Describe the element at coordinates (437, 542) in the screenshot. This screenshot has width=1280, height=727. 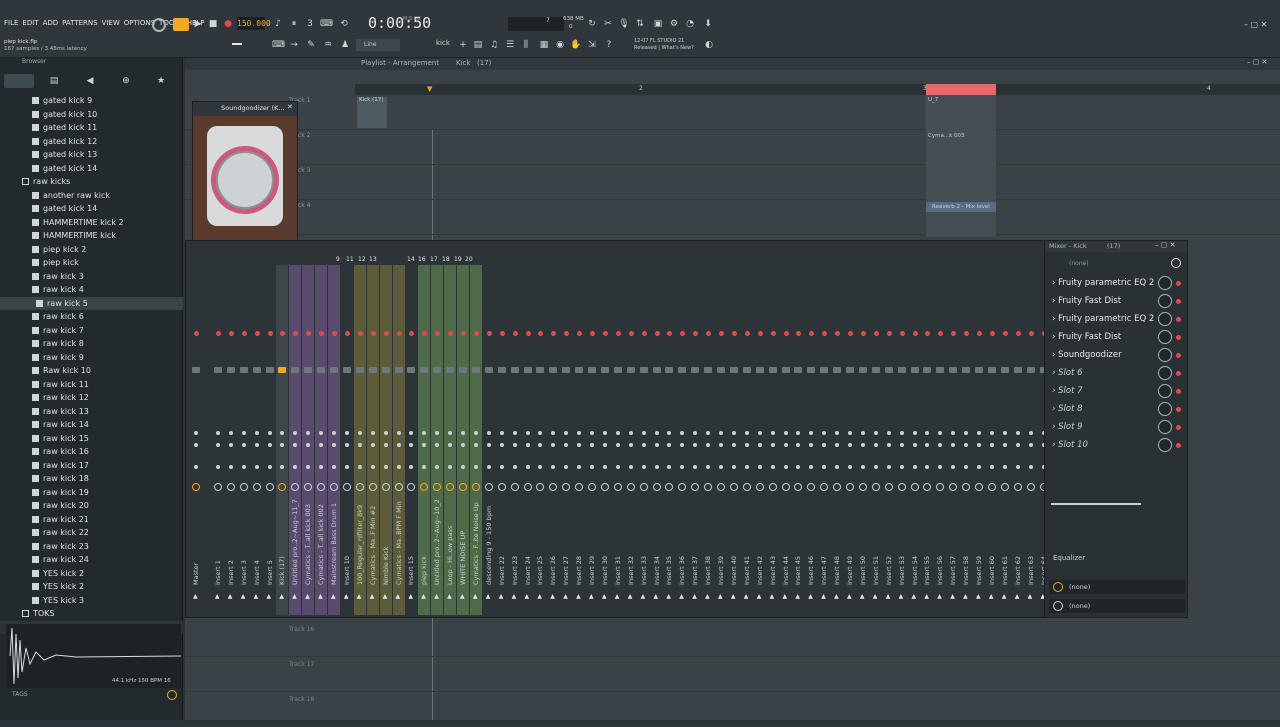
I see `insert-label: Untitled pro..2~Aug~10_2` at that location.